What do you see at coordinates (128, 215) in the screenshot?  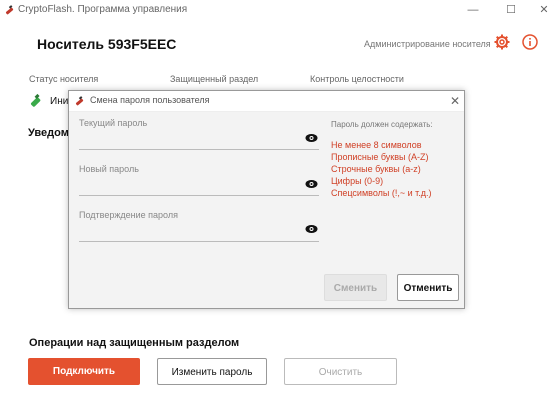 I see `confirm-password-label: Подтверждение пароля` at bounding box center [128, 215].